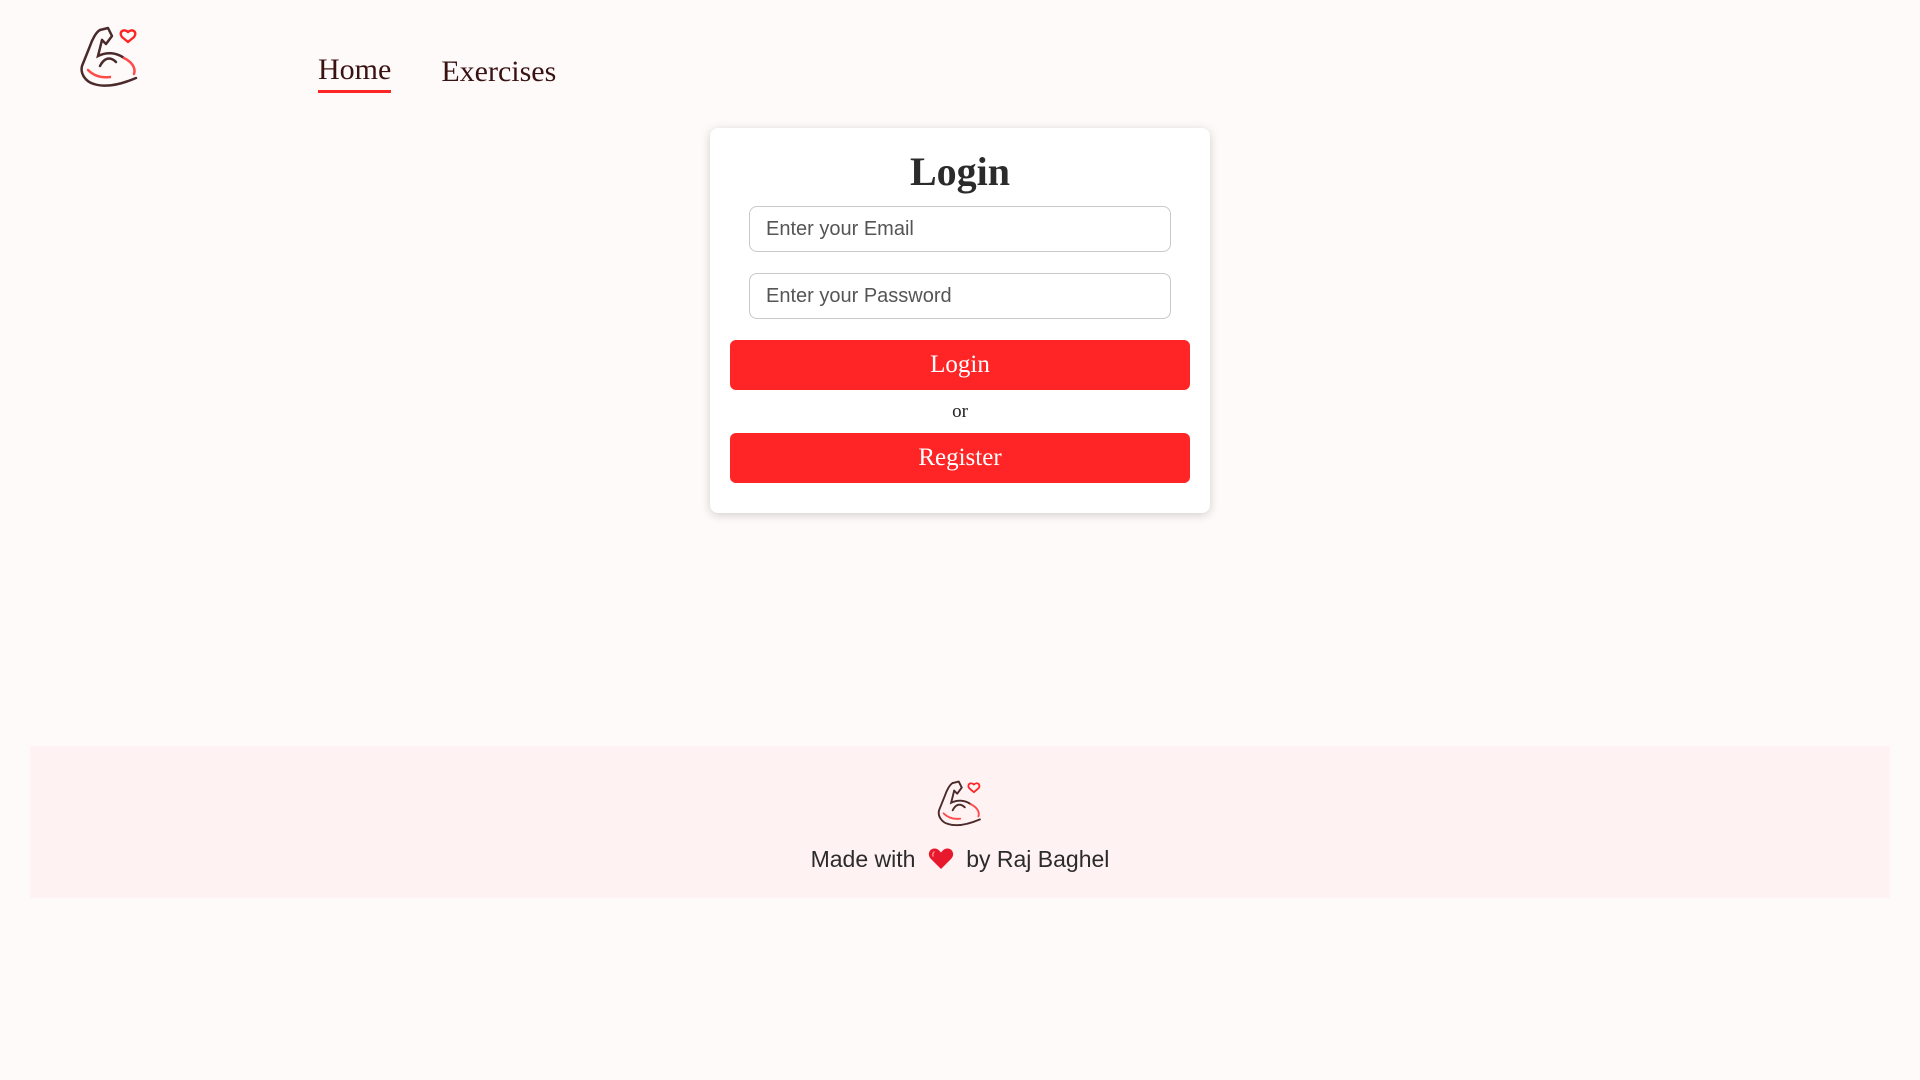 The width and height of the screenshot is (1920, 1080). What do you see at coordinates (960, 411) in the screenshot?
I see `or-separator: or` at bounding box center [960, 411].